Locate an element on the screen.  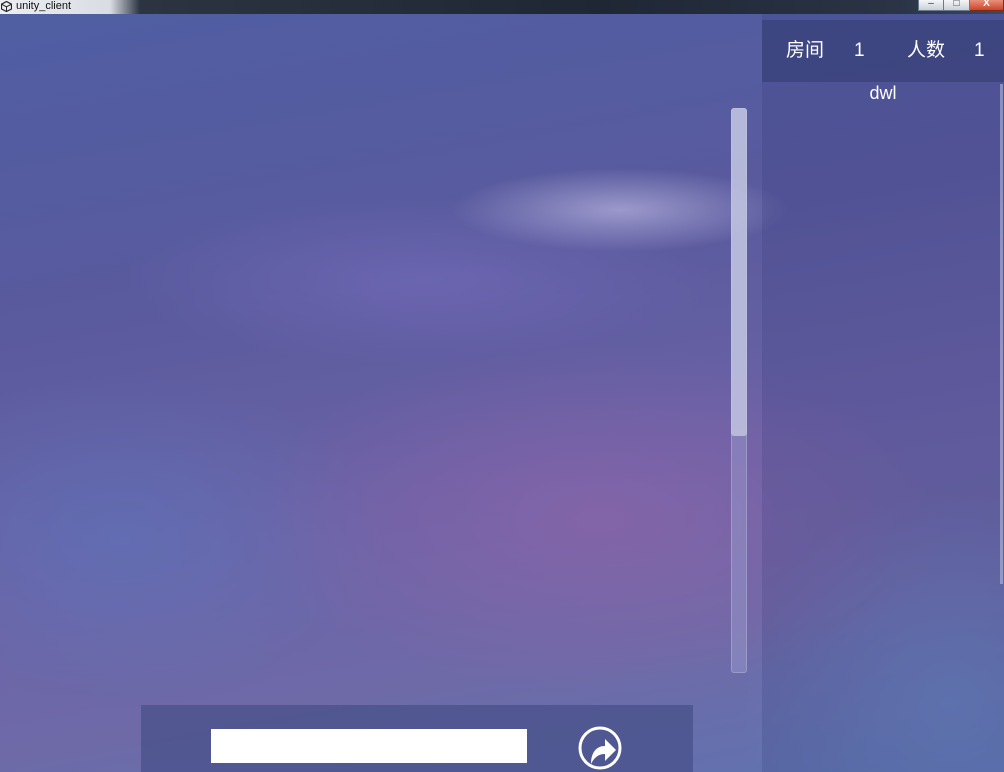
share-arrow-icon is located at coordinates (600, 746).